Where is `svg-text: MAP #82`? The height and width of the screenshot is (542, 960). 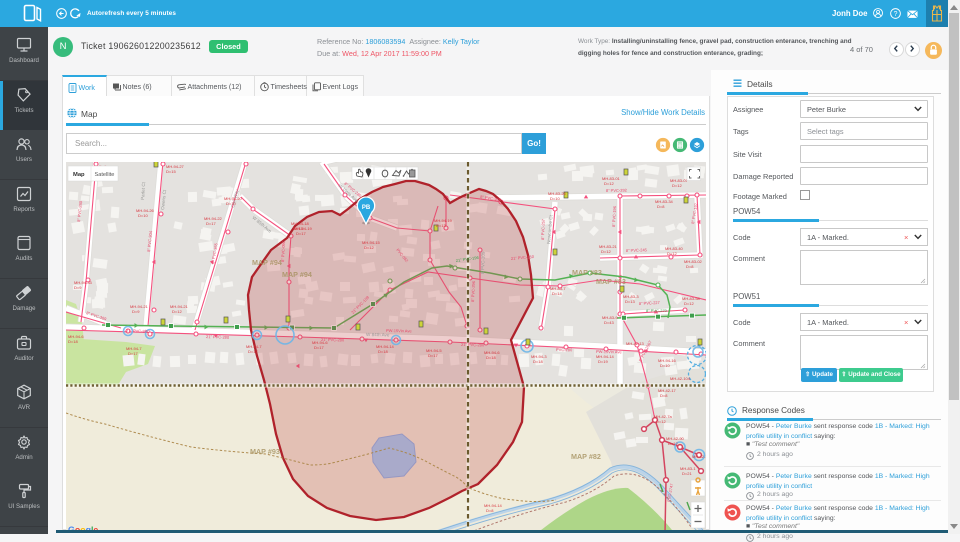 svg-text: MAP #82 is located at coordinates (586, 456).